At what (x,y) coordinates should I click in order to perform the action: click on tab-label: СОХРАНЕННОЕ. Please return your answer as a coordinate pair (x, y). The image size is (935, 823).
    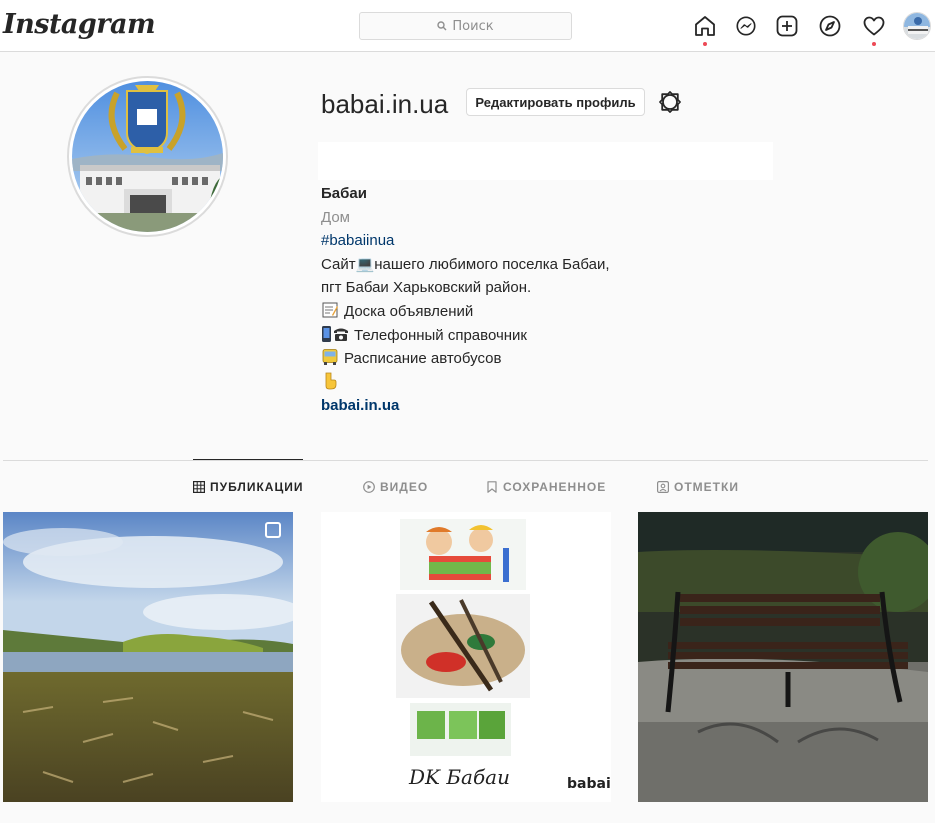
    Looking at the image, I should click on (555, 487).